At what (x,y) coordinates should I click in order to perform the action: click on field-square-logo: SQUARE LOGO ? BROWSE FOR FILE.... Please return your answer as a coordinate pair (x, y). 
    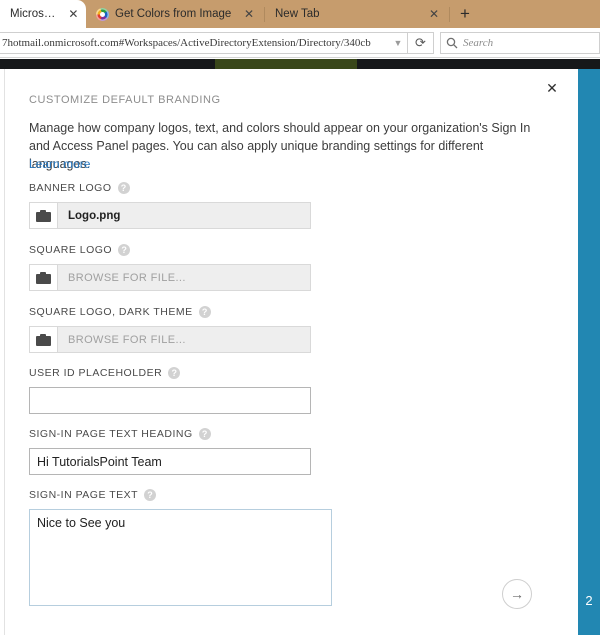
    Looking at the image, I should click on (289, 266).